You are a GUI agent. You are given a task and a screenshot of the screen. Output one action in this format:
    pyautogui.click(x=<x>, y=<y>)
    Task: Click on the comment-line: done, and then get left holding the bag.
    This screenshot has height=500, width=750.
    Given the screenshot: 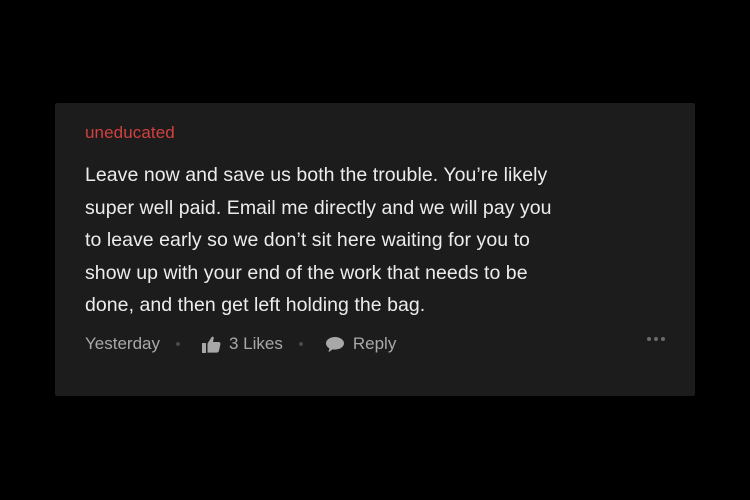 What is the action you would take?
    pyautogui.click(x=255, y=305)
    